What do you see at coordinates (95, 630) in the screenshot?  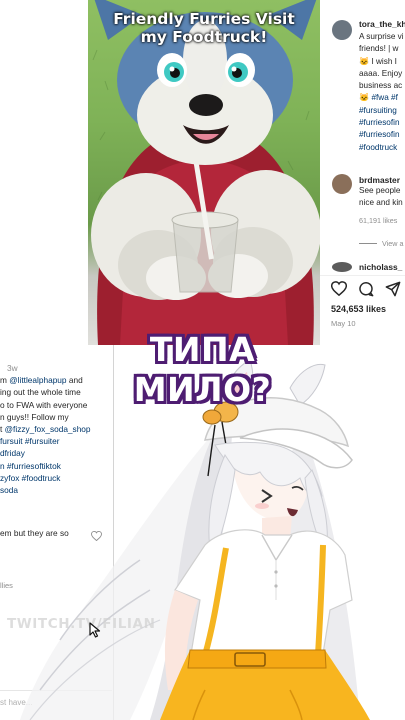 I see `cursor-icon` at bounding box center [95, 630].